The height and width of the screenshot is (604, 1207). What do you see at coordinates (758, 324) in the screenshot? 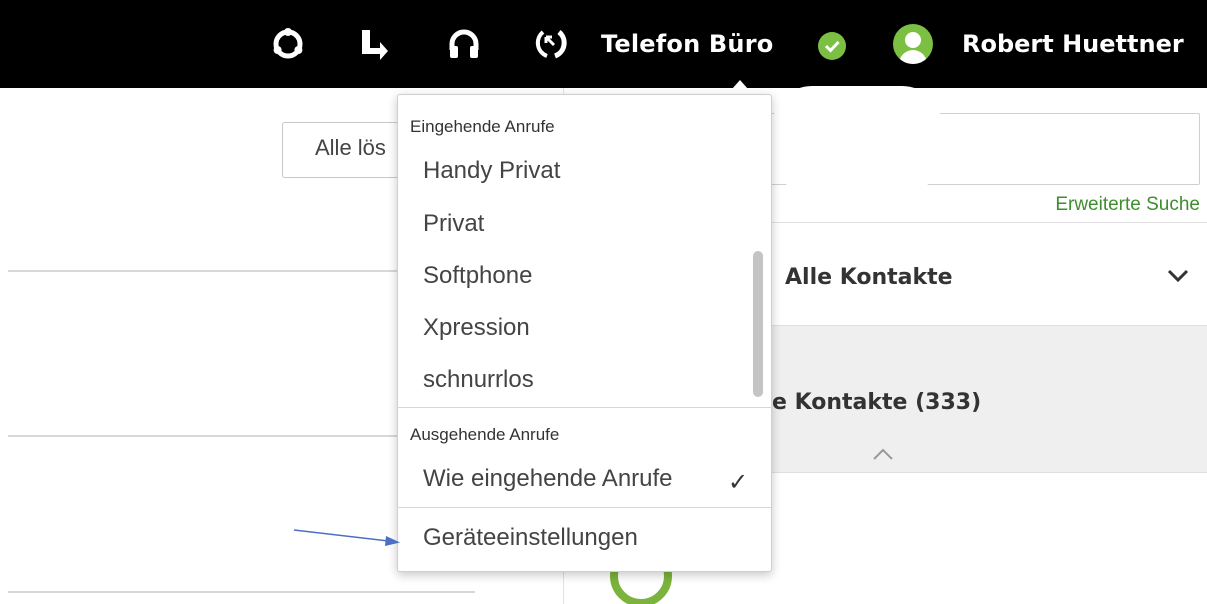
I see `menu-scrollbar` at bounding box center [758, 324].